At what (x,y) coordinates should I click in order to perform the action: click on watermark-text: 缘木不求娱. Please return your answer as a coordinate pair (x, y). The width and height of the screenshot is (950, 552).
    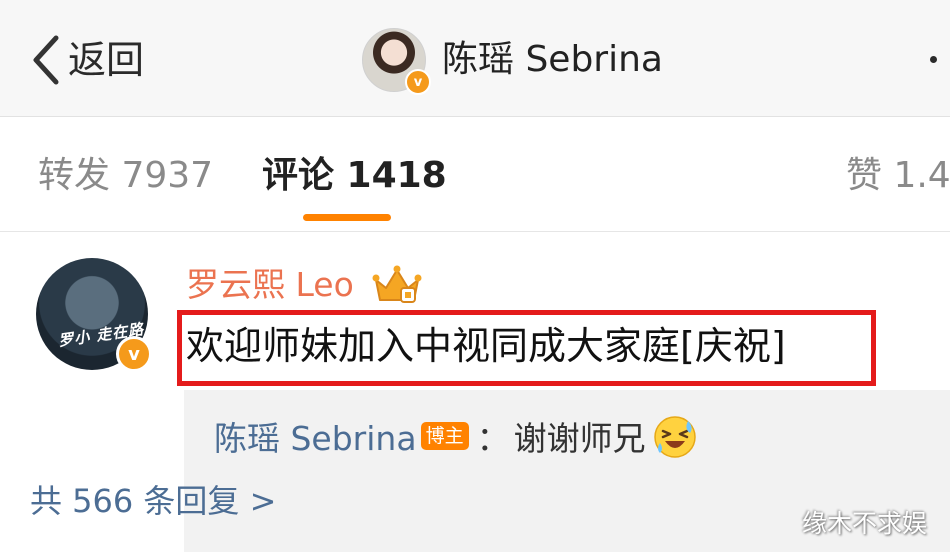
    Looking at the image, I should click on (865, 523).